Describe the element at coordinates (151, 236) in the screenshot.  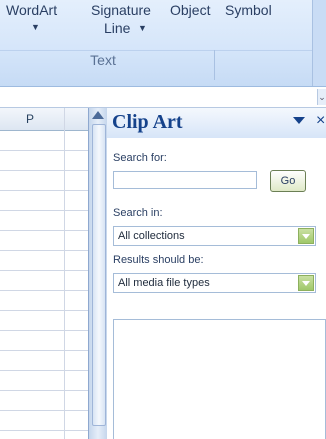
I see `search-in-value: All collections` at that location.